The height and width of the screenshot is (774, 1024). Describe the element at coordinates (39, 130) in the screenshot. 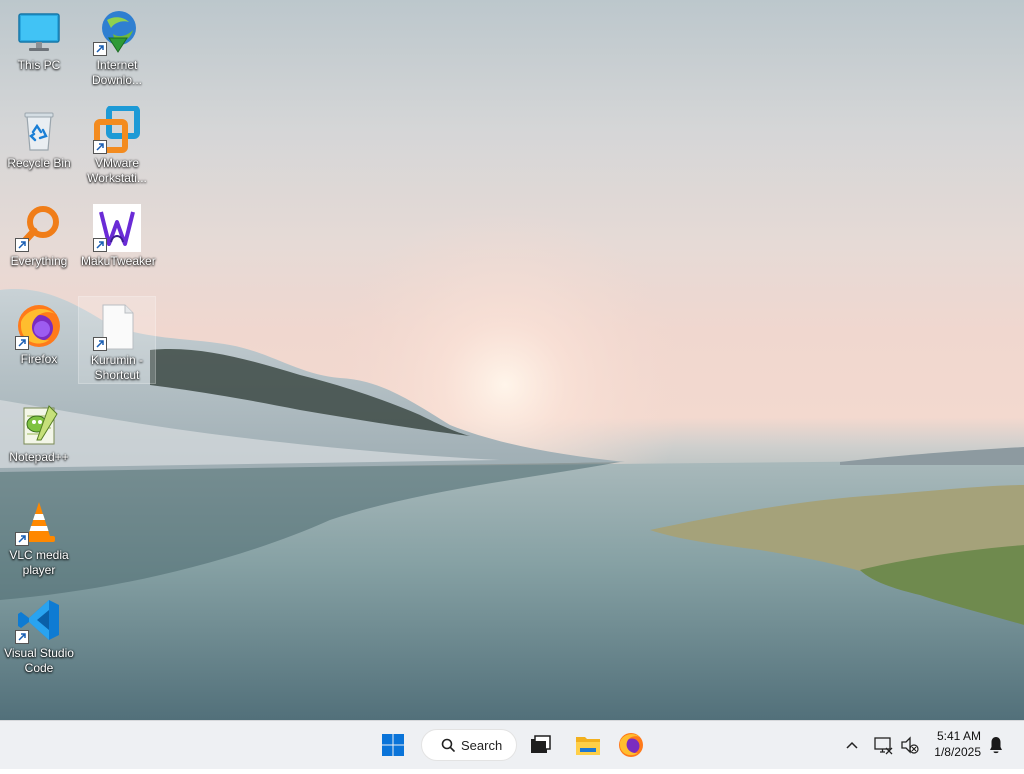

I see `recycle-bin-icon` at that location.